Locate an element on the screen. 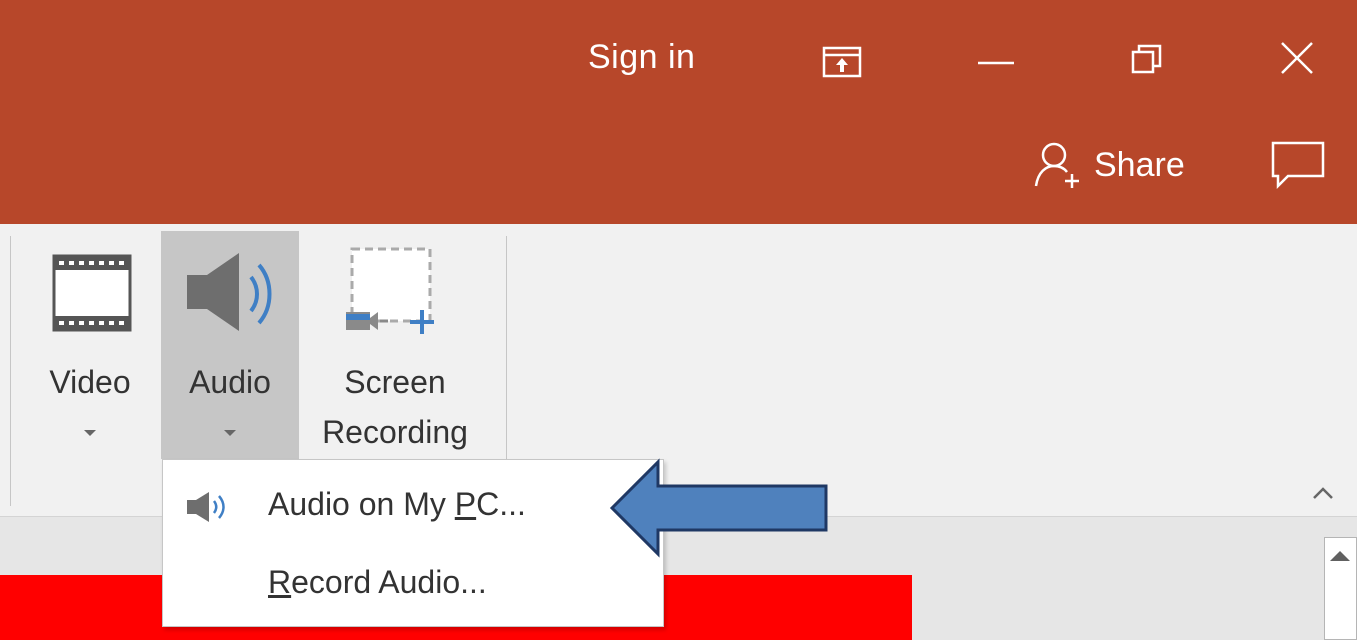  comment-icon is located at coordinates (1298, 165).